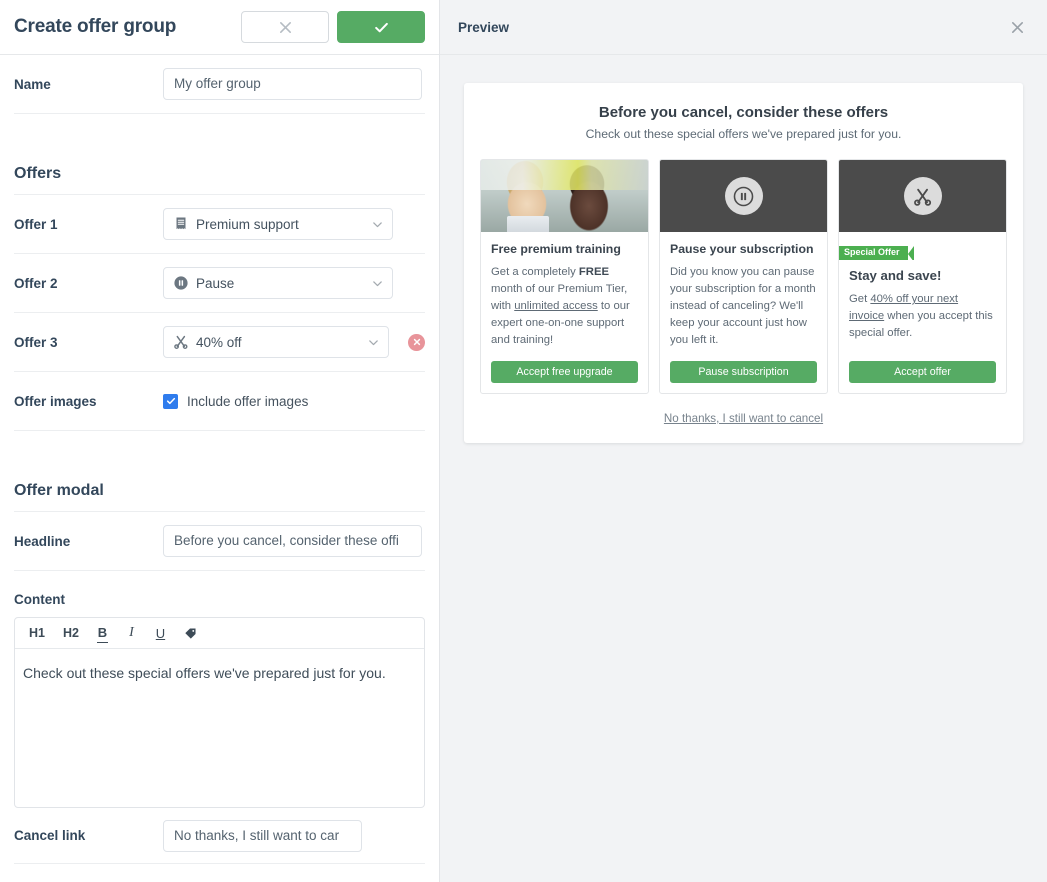  I want to click on headline-input: Before you cancel, consider these offi, so click(292, 541).